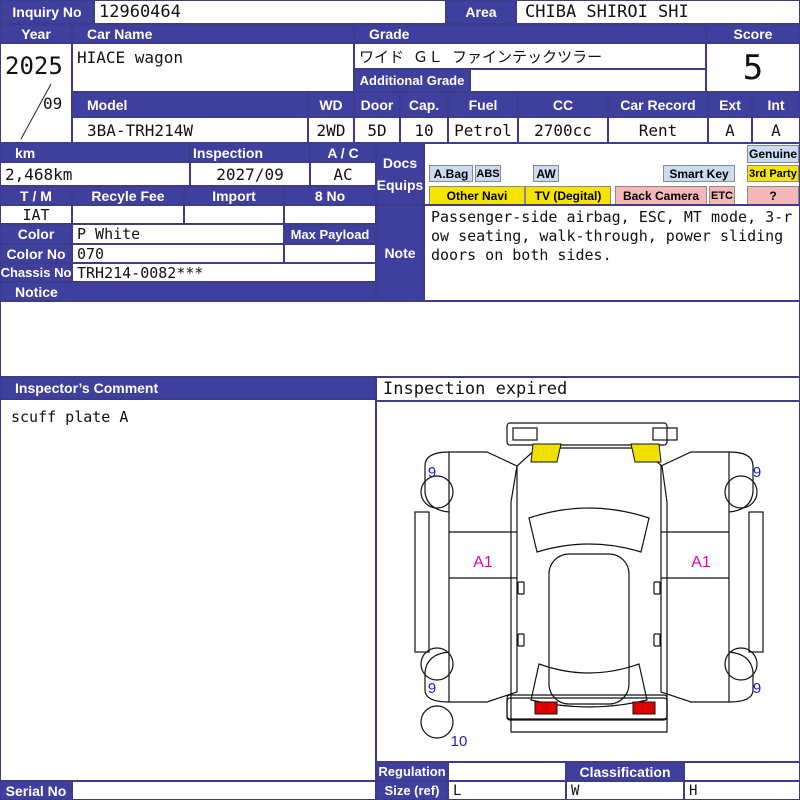 The image size is (800, 800). Describe the element at coordinates (188, 388) in the screenshot. I see `inspectors-comment-label: Inspector’s Comment` at that location.